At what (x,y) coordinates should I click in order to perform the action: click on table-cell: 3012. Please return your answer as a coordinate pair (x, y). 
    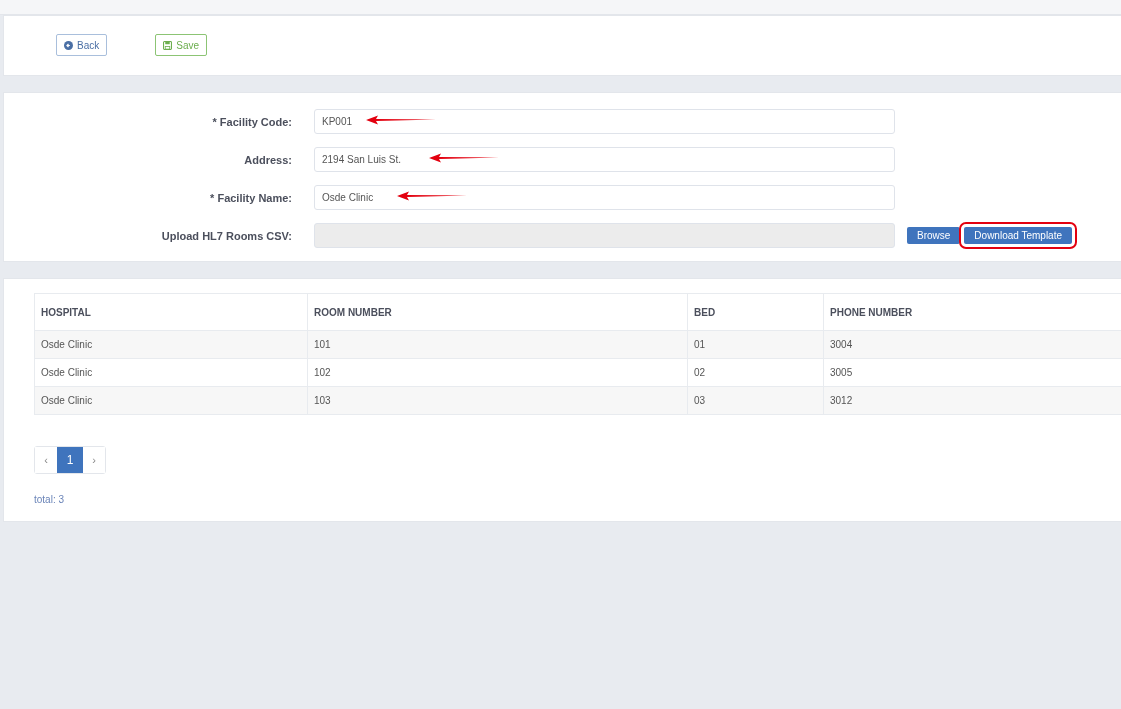
    Looking at the image, I should click on (972, 401).